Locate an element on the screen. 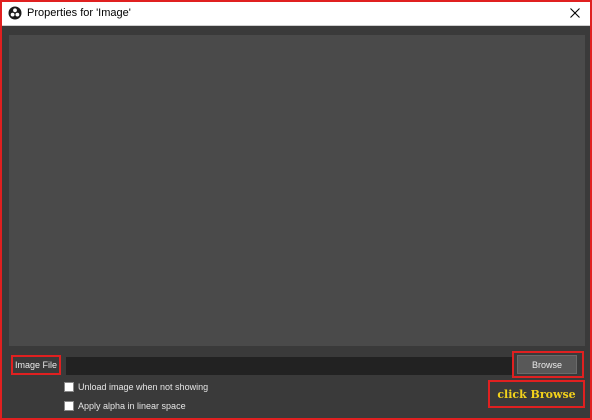  close-icon is located at coordinates (575, 13).